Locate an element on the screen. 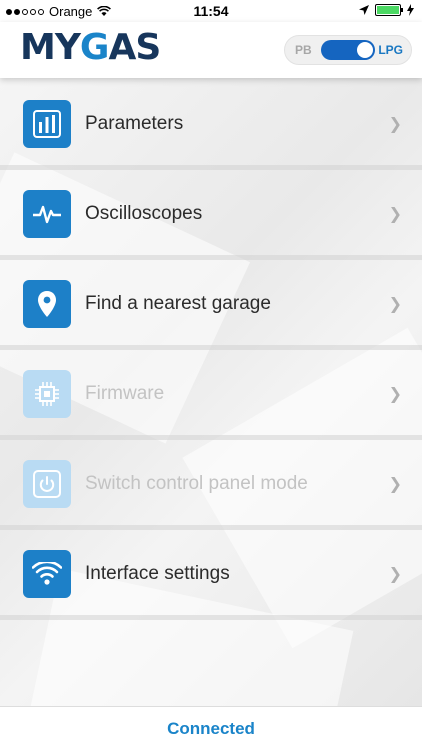  menu-item-label: Interface settings is located at coordinates (157, 573).